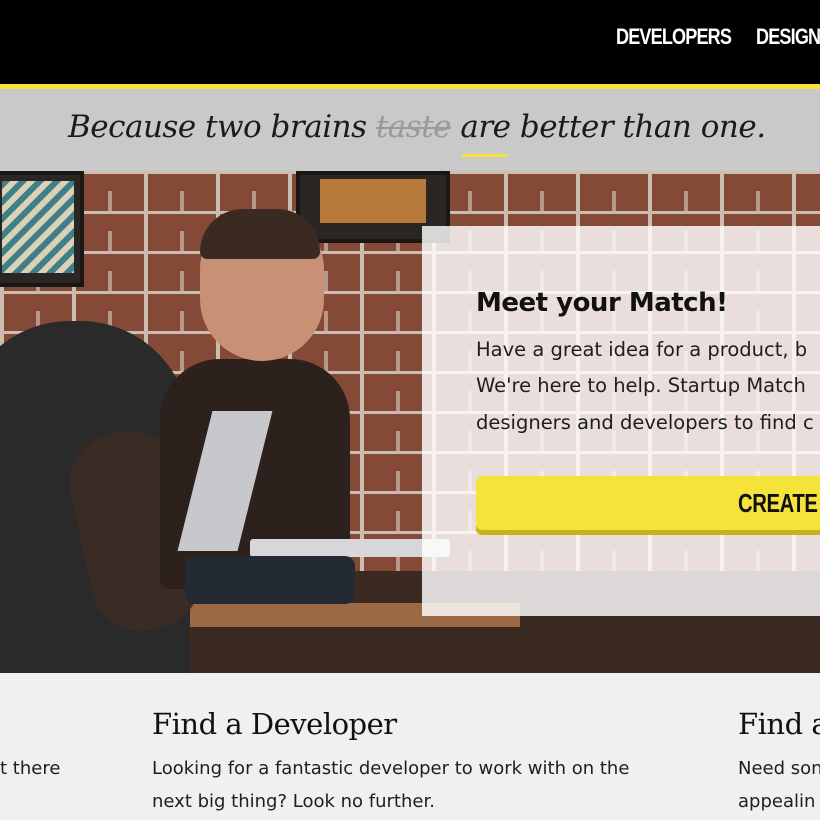 The image size is (820, 820). What do you see at coordinates (779, 768) in the screenshot?
I see `feature-text-line: Need son` at bounding box center [779, 768].